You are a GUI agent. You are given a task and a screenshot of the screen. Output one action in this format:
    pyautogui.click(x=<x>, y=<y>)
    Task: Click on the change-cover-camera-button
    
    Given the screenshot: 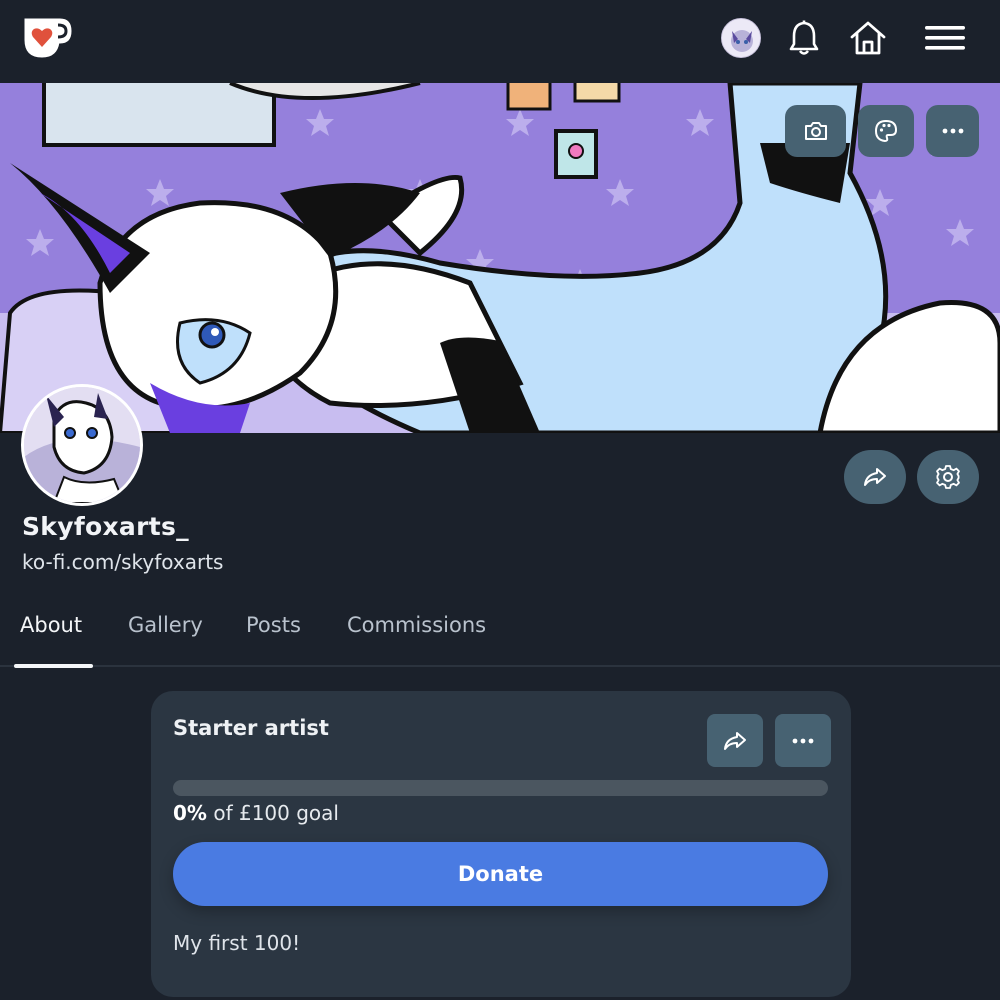 What is the action you would take?
    pyautogui.click(x=815, y=131)
    